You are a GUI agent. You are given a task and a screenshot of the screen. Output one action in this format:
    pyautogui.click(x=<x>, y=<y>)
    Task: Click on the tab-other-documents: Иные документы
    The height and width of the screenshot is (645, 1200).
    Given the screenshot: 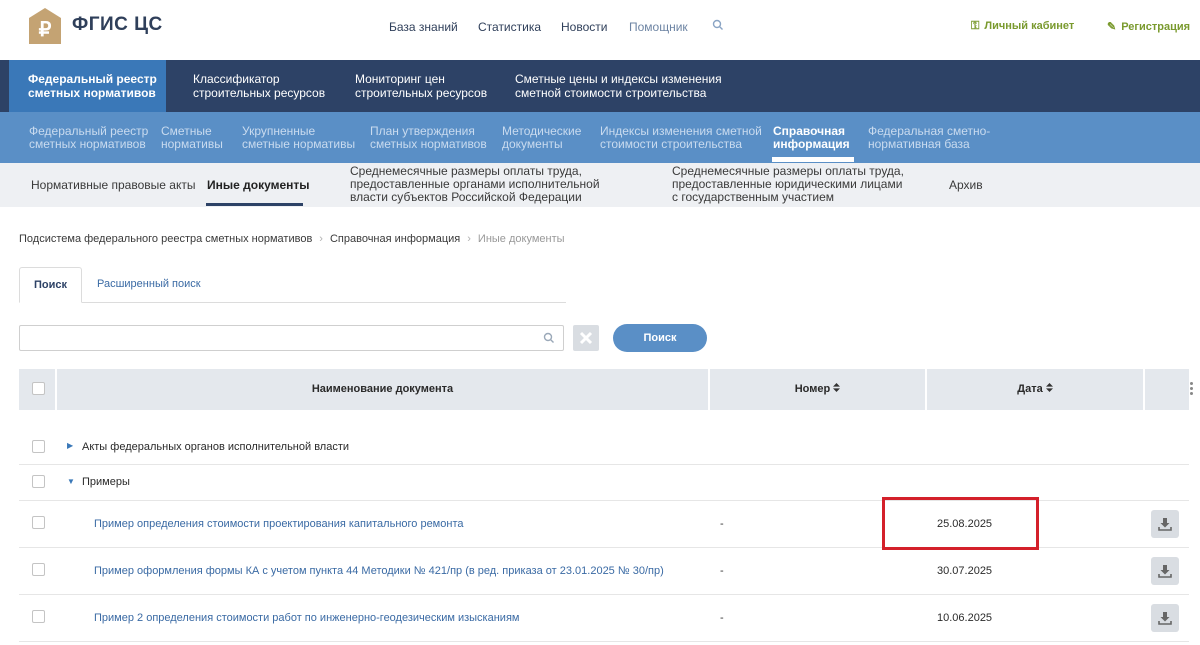 What is the action you would take?
    pyautogui.click(x=258, y=185)
    